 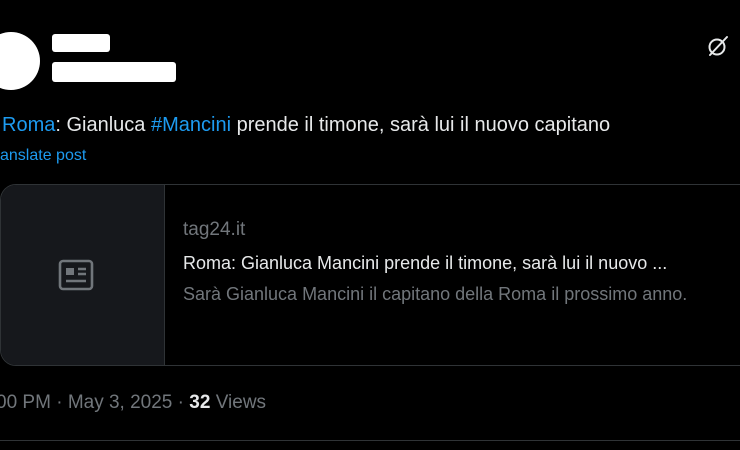 What do you see at coordinates (43, 156) in the screenshot?
I see `translate-post-link: anslate post` at bounding box center [43, 156].